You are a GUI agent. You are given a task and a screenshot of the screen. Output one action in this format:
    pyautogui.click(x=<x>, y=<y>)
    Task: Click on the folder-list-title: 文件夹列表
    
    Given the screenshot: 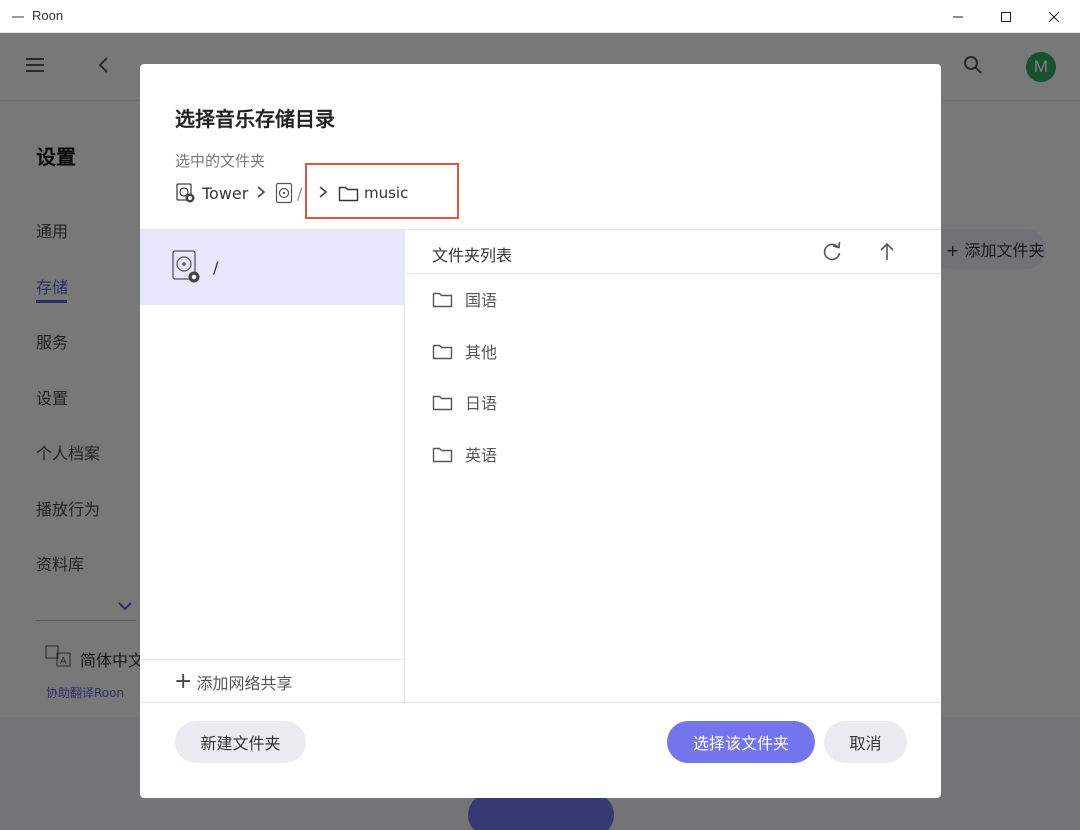 What is the action you would take?
    pyautogui.click(x=472, y=255)
    